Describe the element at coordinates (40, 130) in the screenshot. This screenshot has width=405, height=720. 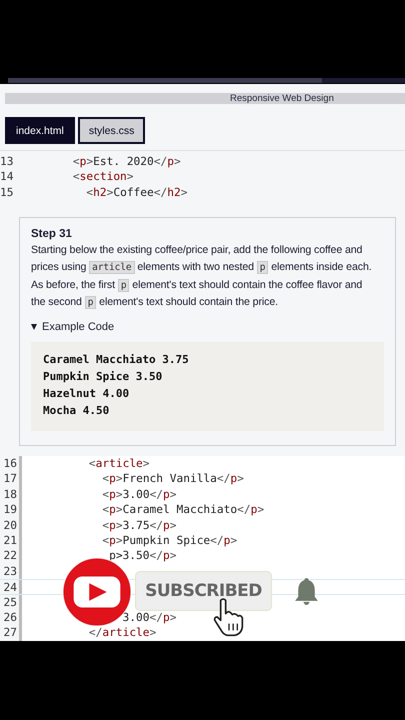
I see `file-tab: index.html` at that location.